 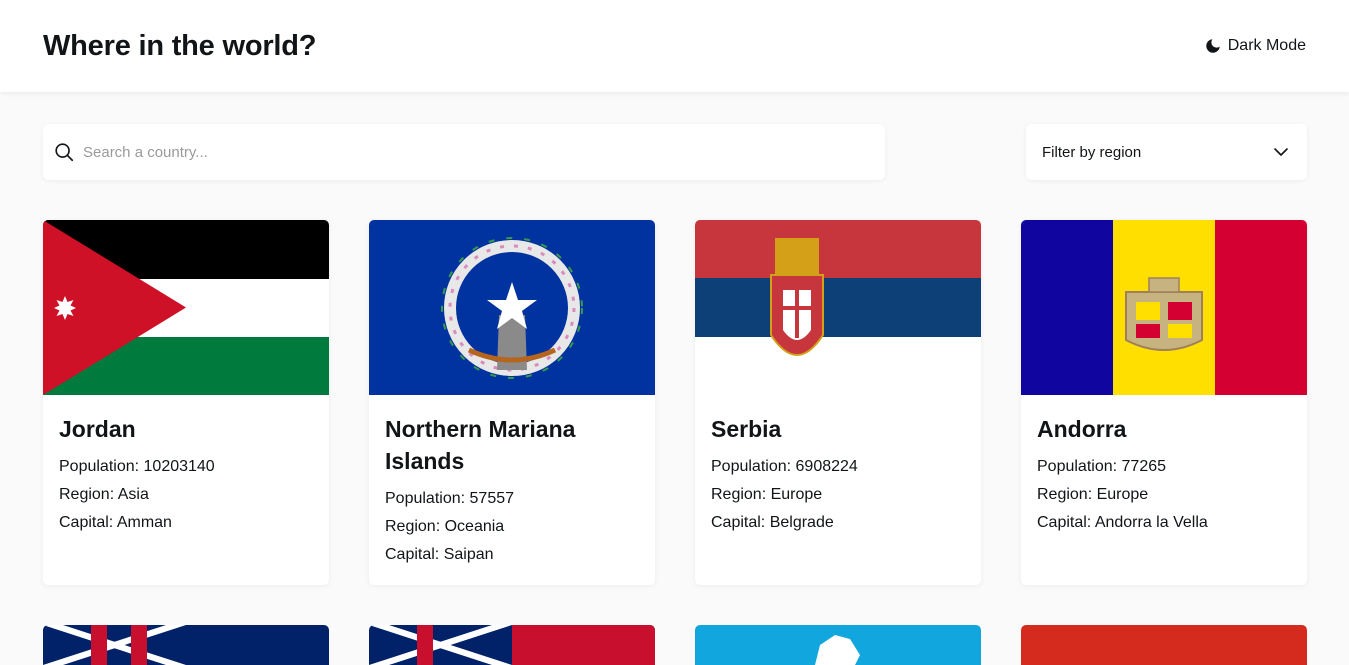 I want to click on region-filter-dropdown: Filter by region, so click(x=1166, y=152).